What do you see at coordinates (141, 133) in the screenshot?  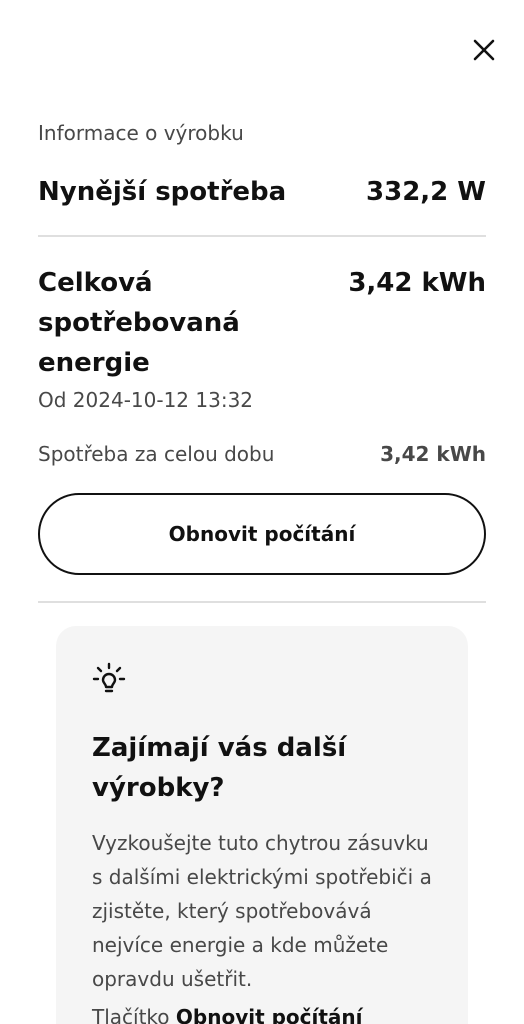 I see `section-label: Informace o výrobku` at bounding box center [141, 133].